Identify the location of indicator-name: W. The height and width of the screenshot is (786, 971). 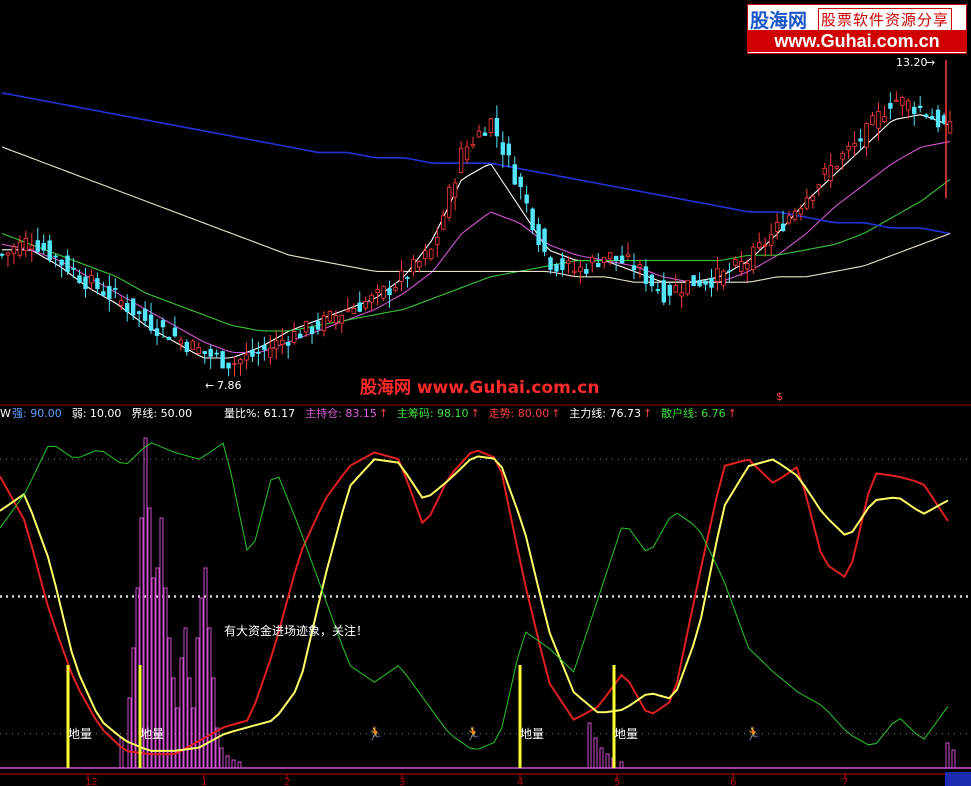
(5, 413).